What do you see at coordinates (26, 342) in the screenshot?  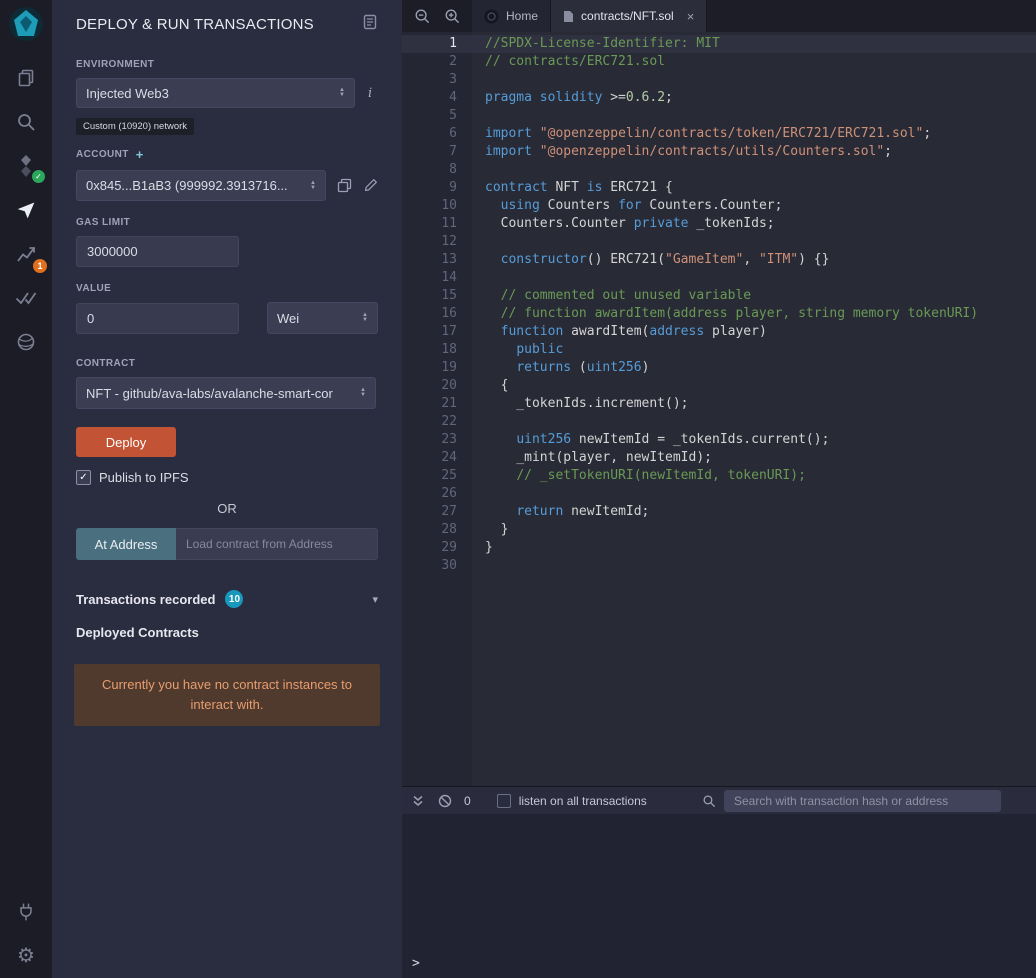 I see `debugger-icon` at bounding box center [26, 342].